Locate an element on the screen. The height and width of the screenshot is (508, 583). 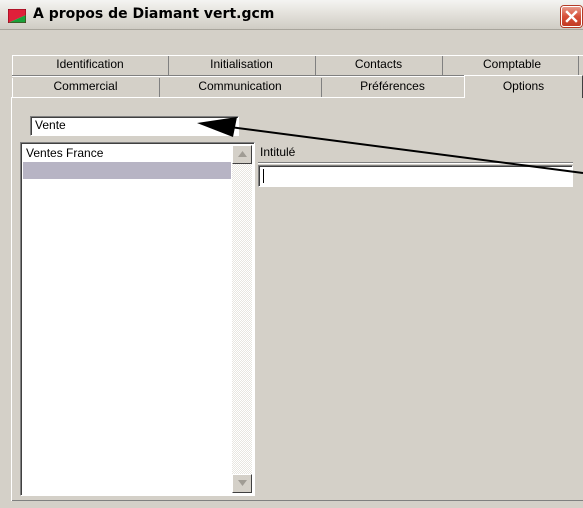
annotation-arrow is located at coordinates (390, 145).